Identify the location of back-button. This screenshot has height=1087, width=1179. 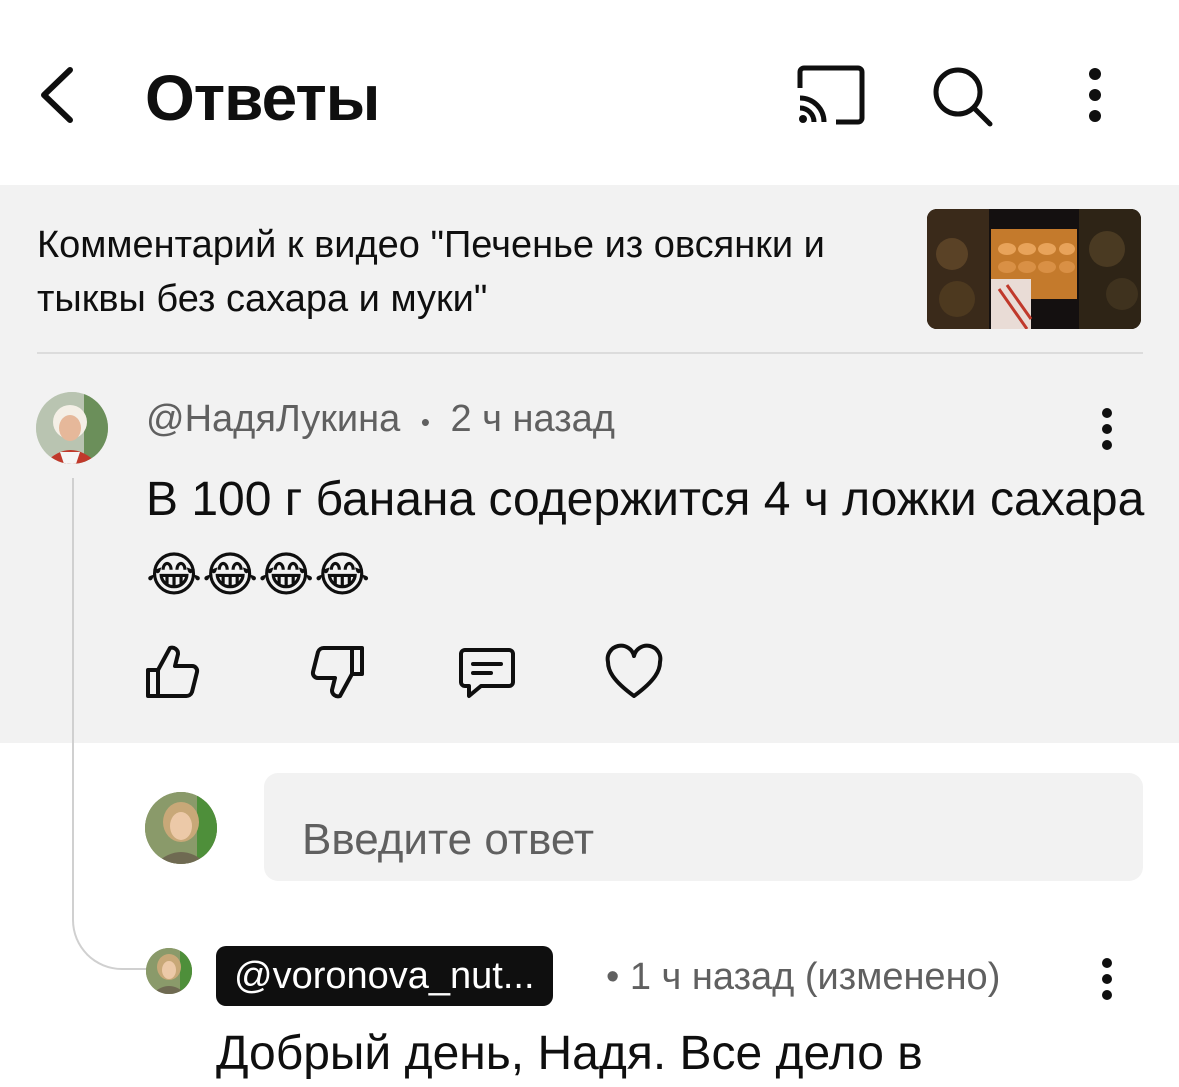
(60, 95).